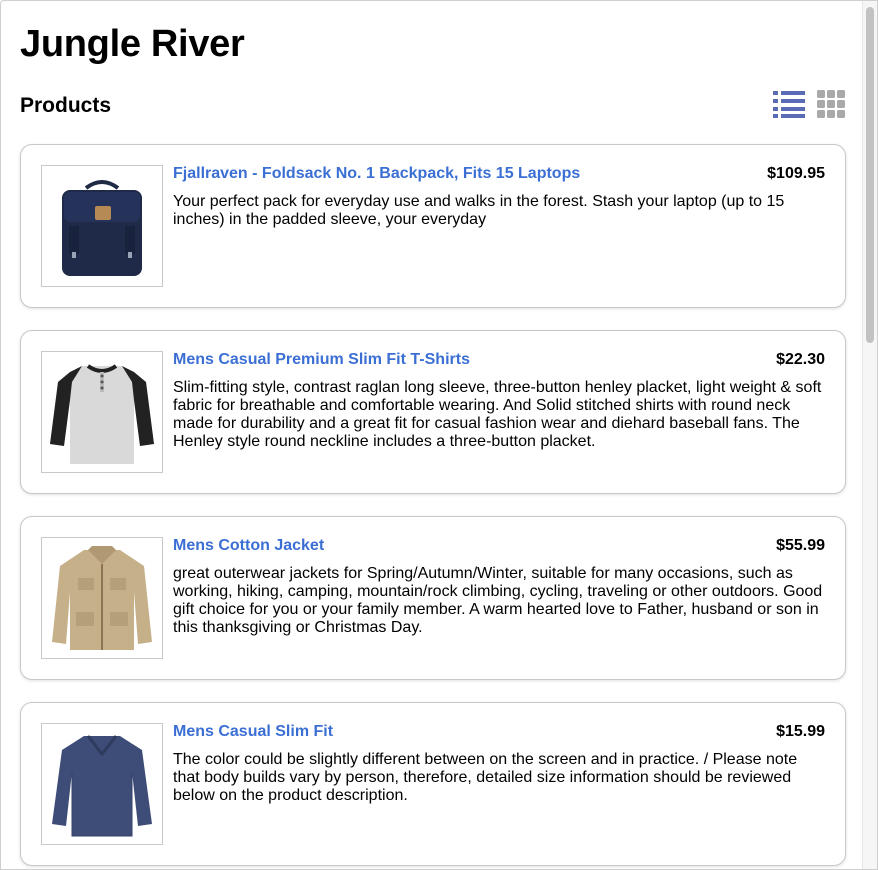  Describe the element at coordinates (789, 104) in the screenshot. I see `list-view-icon` at that location.